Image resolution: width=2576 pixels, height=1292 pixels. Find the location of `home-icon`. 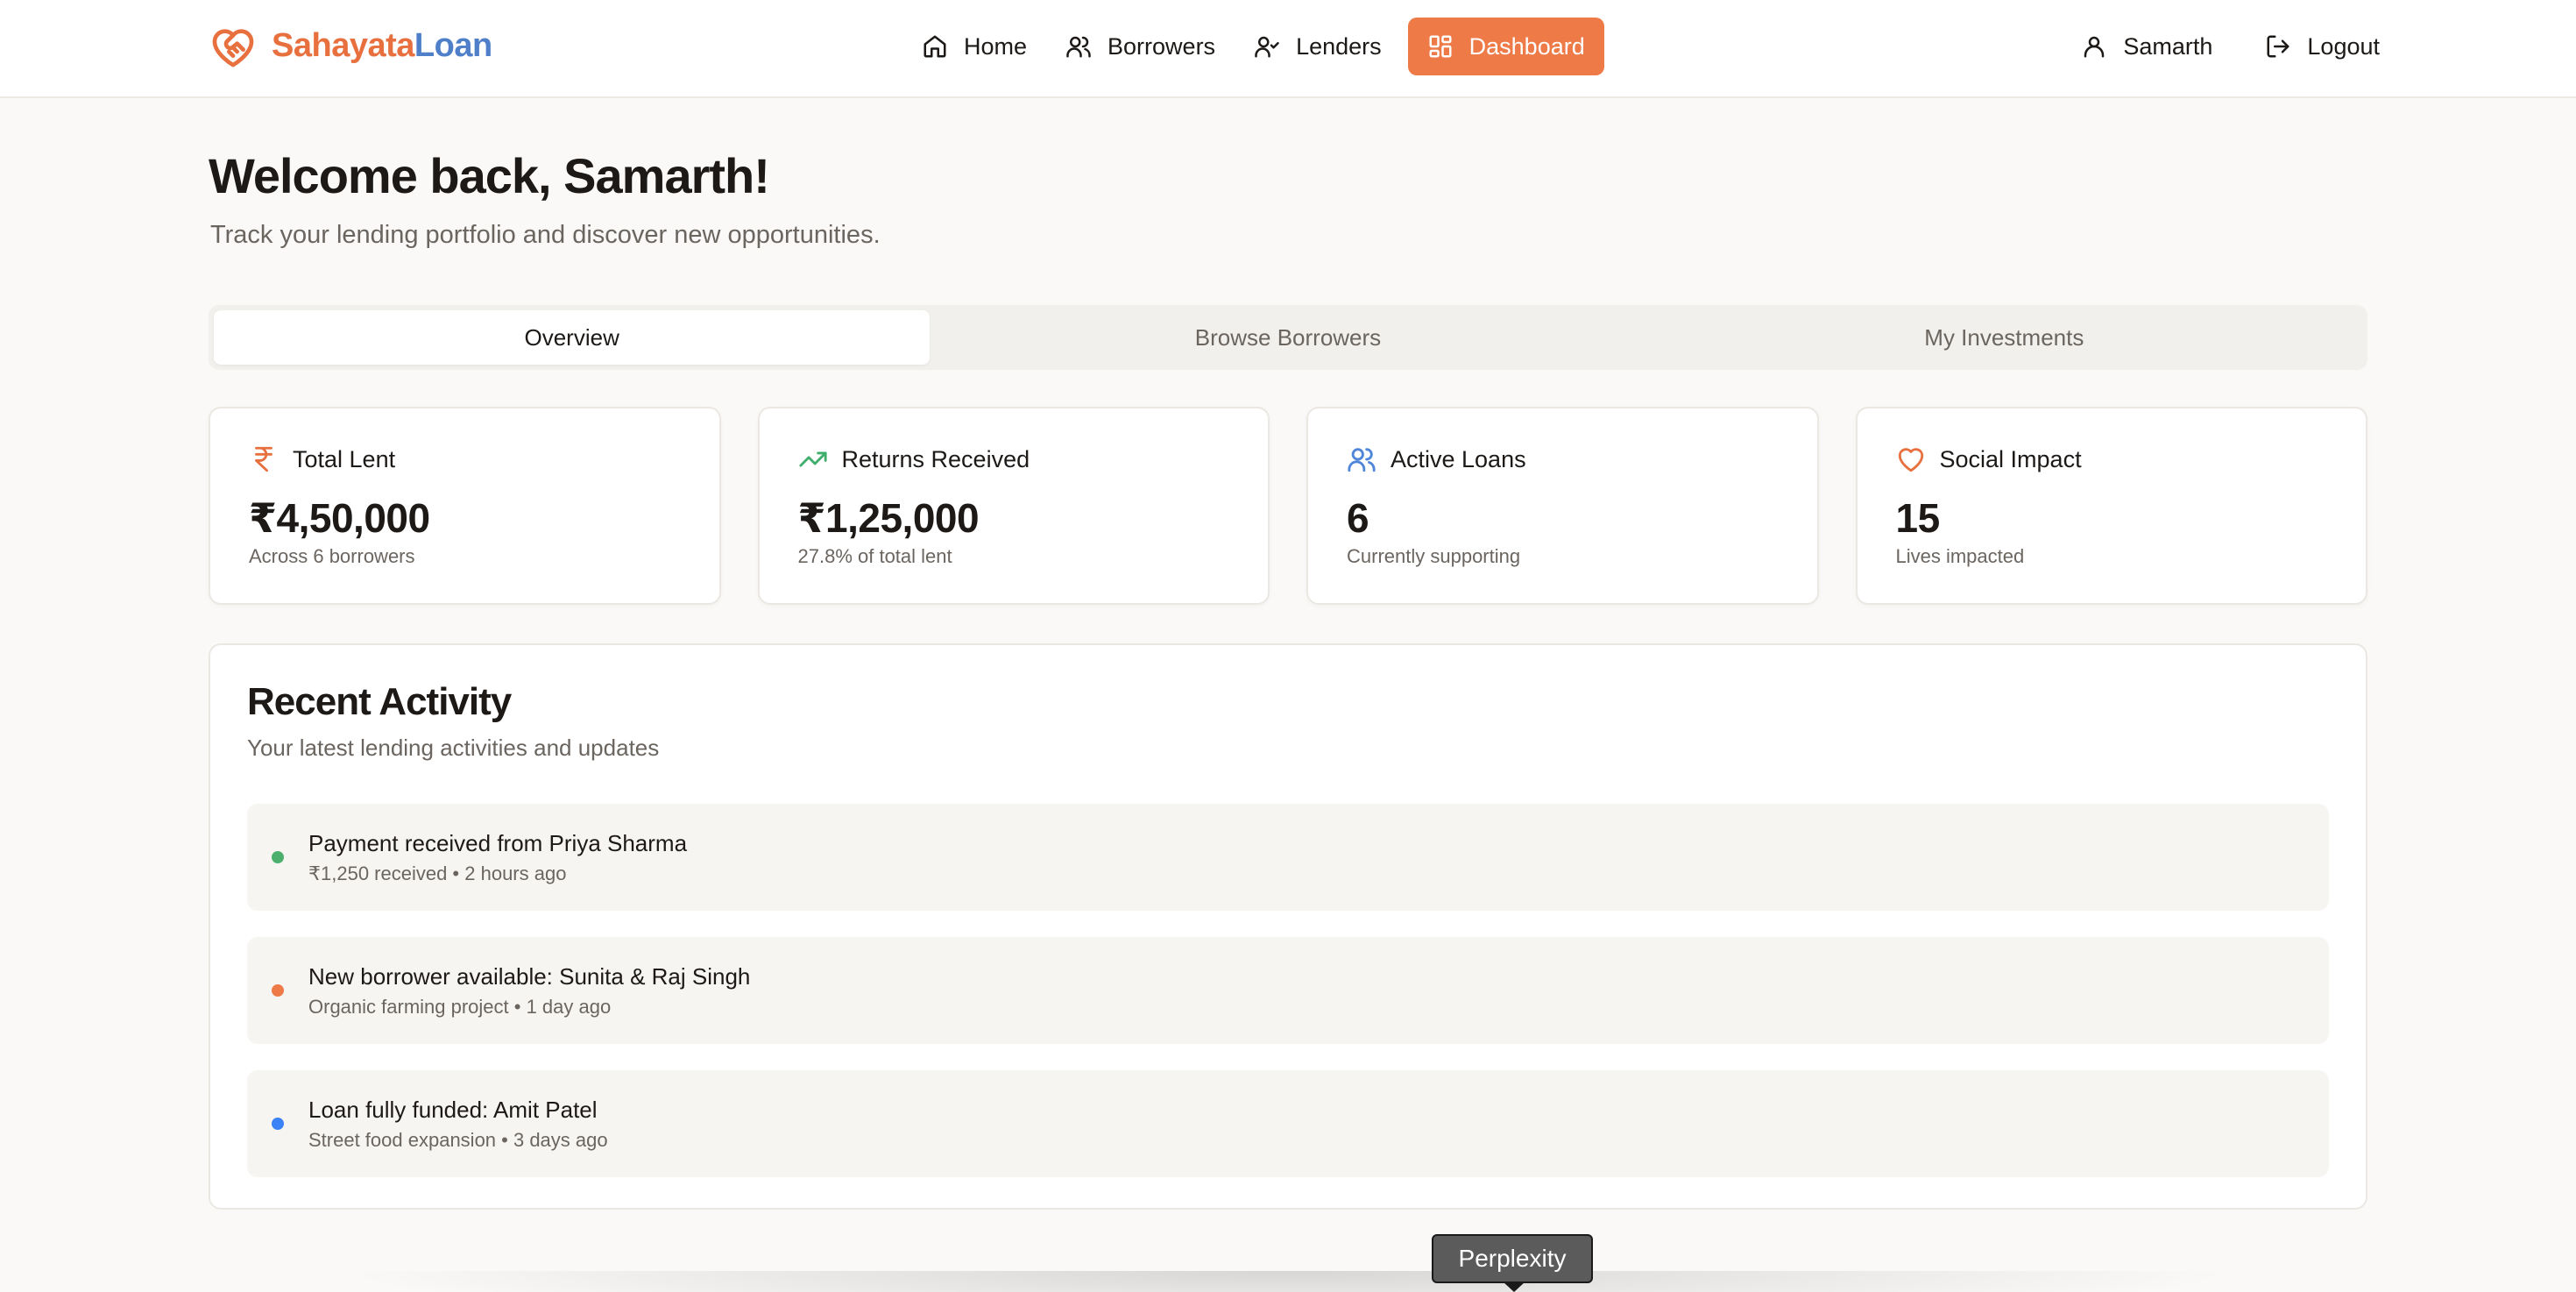

home-icon is located at coordinates (935, 47).